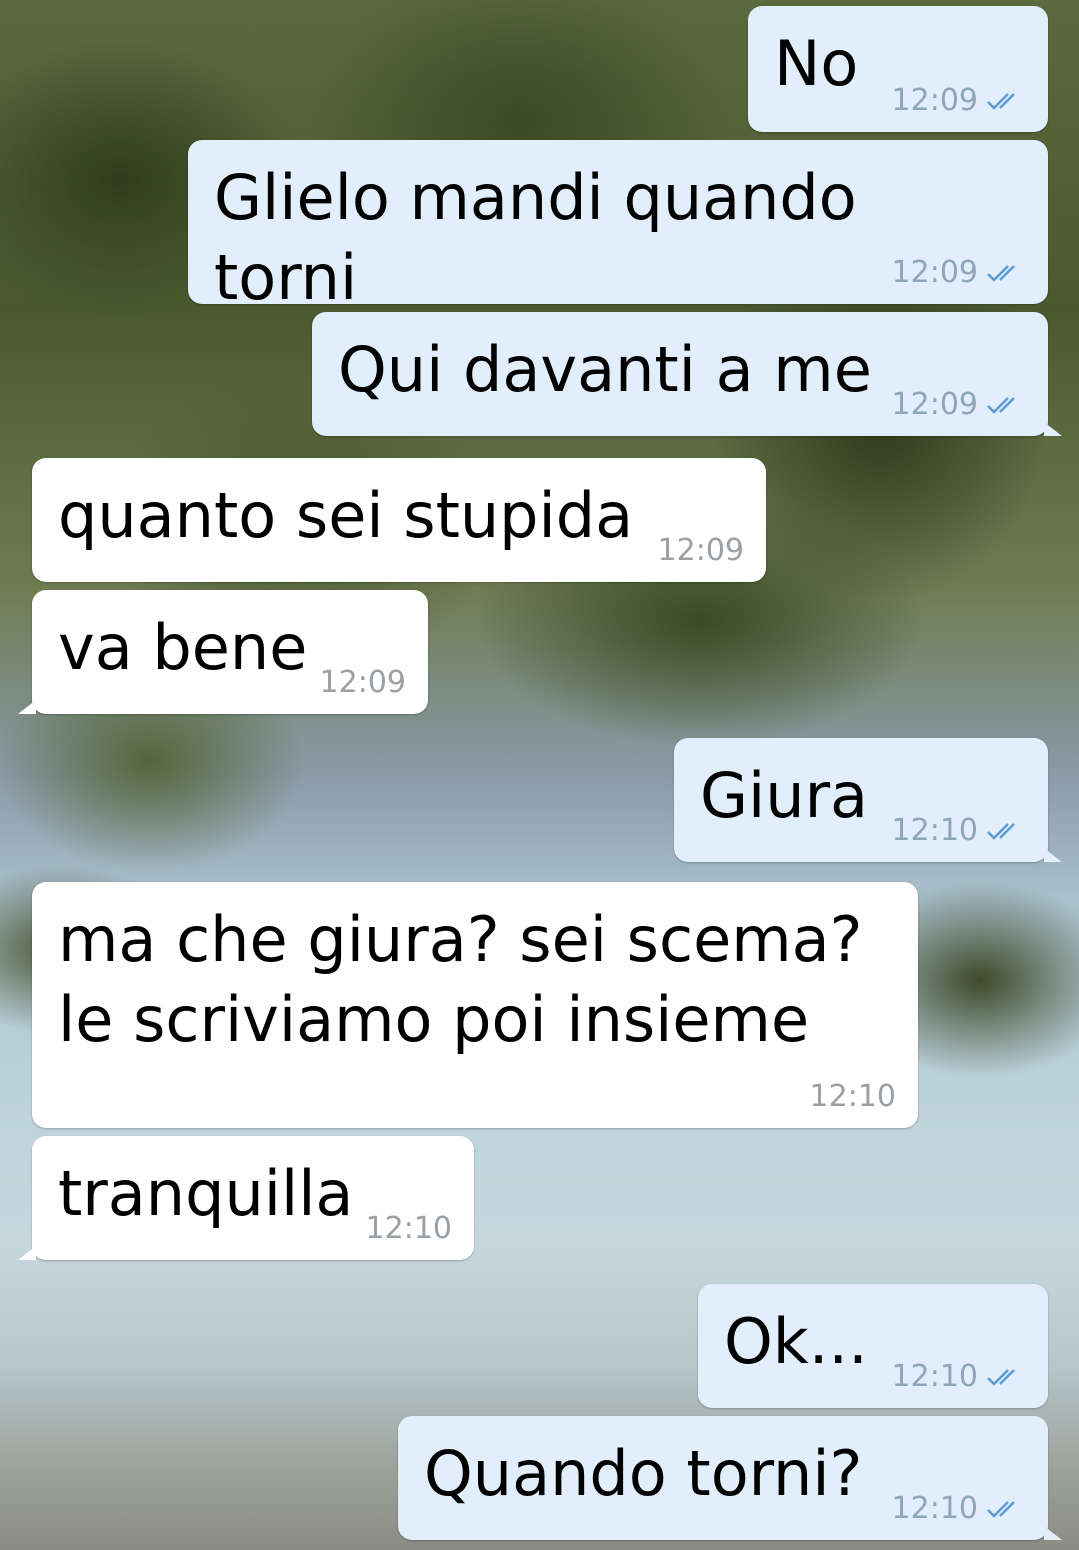  I want to click on message-text: Glielo mandi quando torni, so click(535, 237).